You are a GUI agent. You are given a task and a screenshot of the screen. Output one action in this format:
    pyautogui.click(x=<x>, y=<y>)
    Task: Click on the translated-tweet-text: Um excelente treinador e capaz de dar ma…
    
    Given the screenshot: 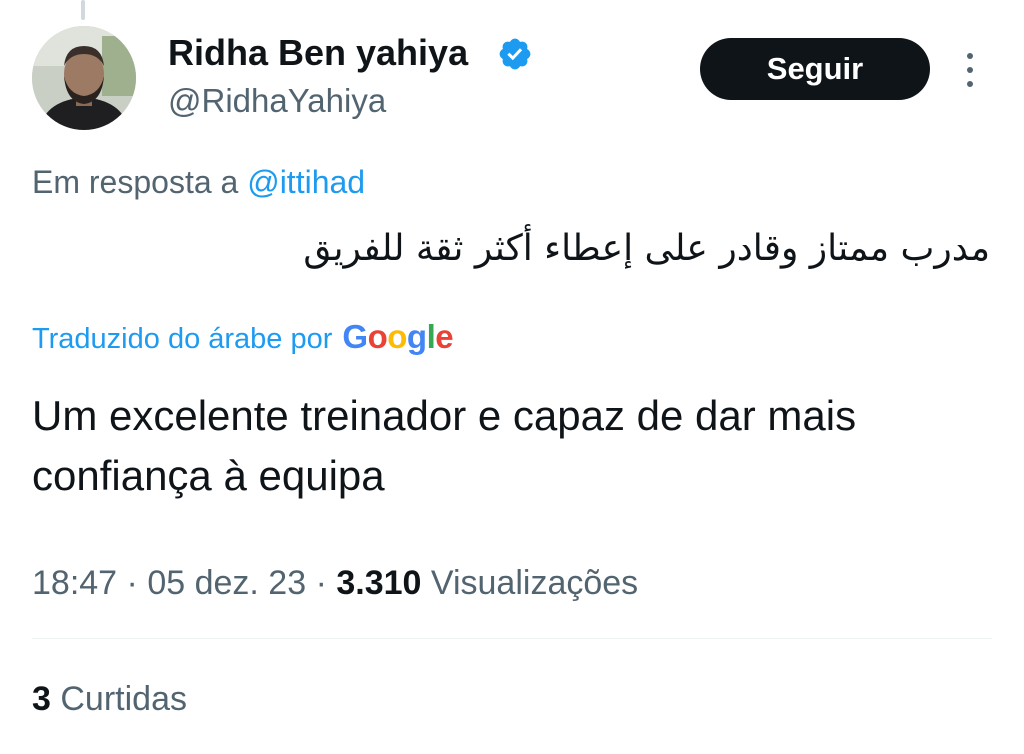 What is the action you would take?
    pyautogui.click(x=444, y=445)
    